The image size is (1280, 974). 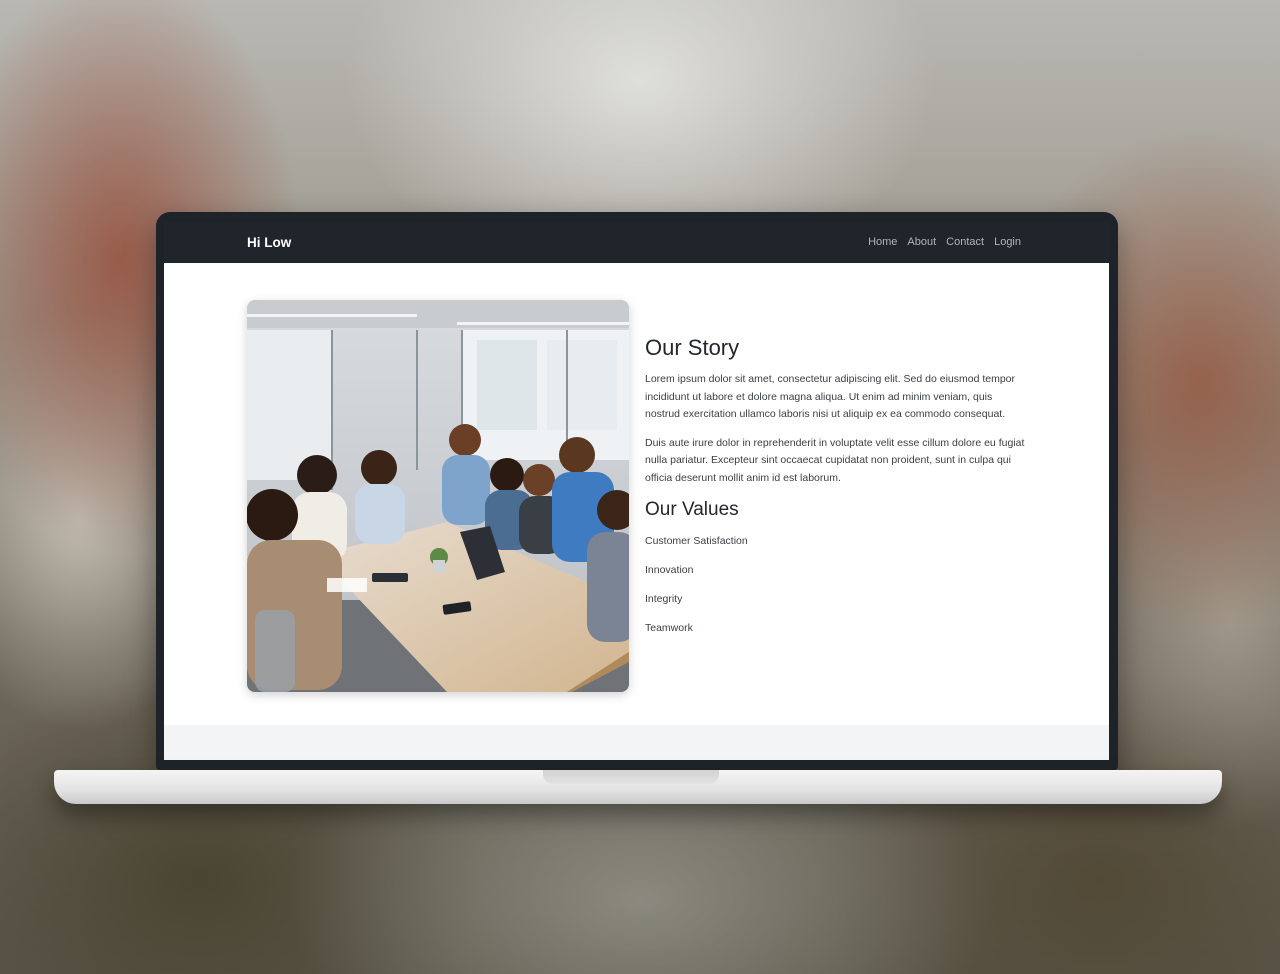 What do you see at coordinates (664, 599) in the screenshot?
I see `value-item: Integrity` at bounding box center [664, 599].